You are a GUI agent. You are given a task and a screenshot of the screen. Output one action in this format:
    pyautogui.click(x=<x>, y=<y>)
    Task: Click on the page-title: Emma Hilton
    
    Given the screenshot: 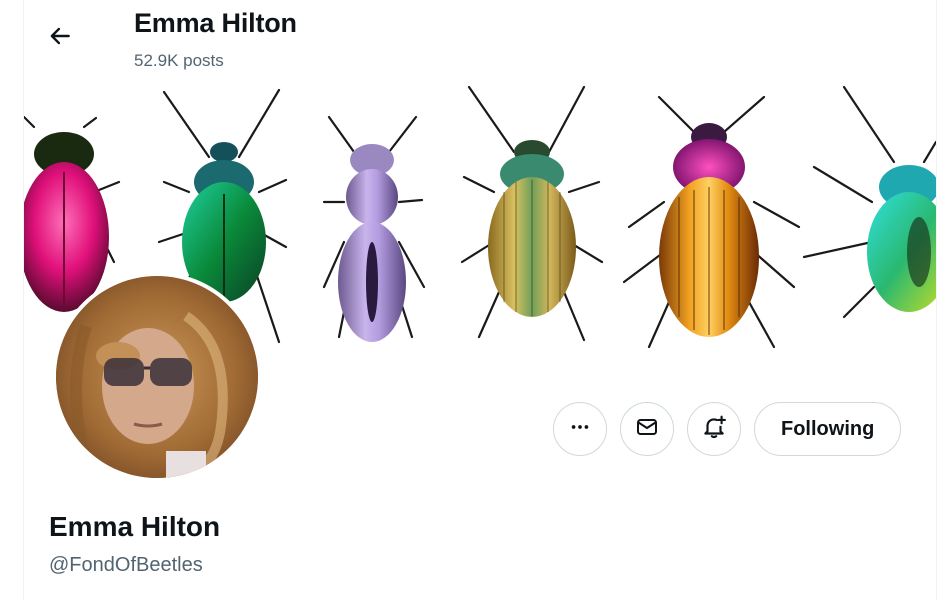 What is the action you would take?
    pyautogui.click(x=215, y=23)
    